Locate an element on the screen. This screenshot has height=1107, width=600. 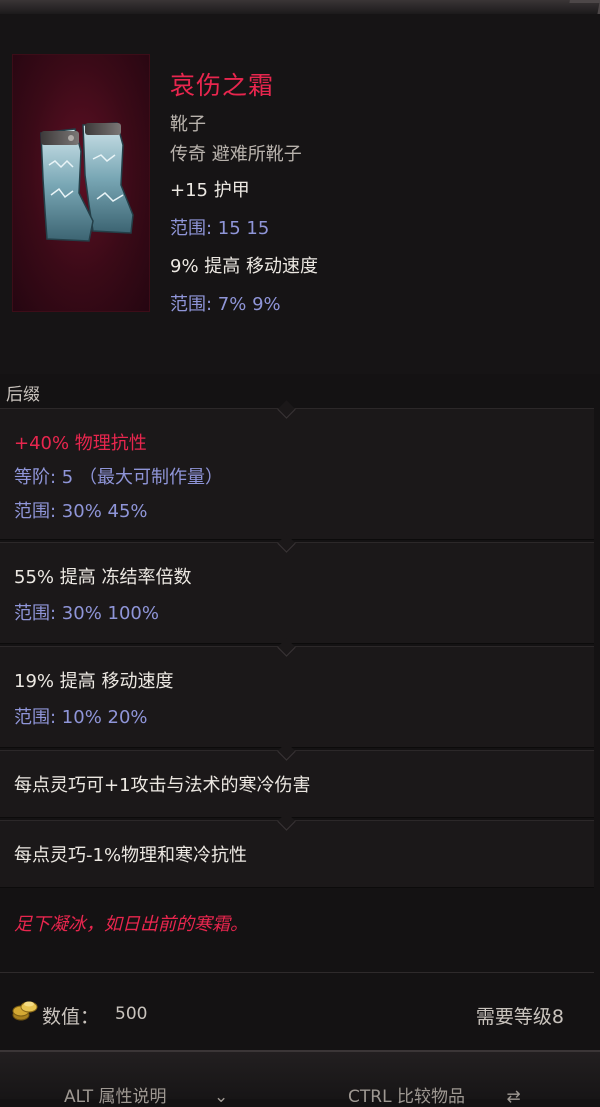
tooltip-hint-bar: ALT 属性说明 ⌄ CTRL 比较物品 ⇄ is located at coordinates (300, 1078).